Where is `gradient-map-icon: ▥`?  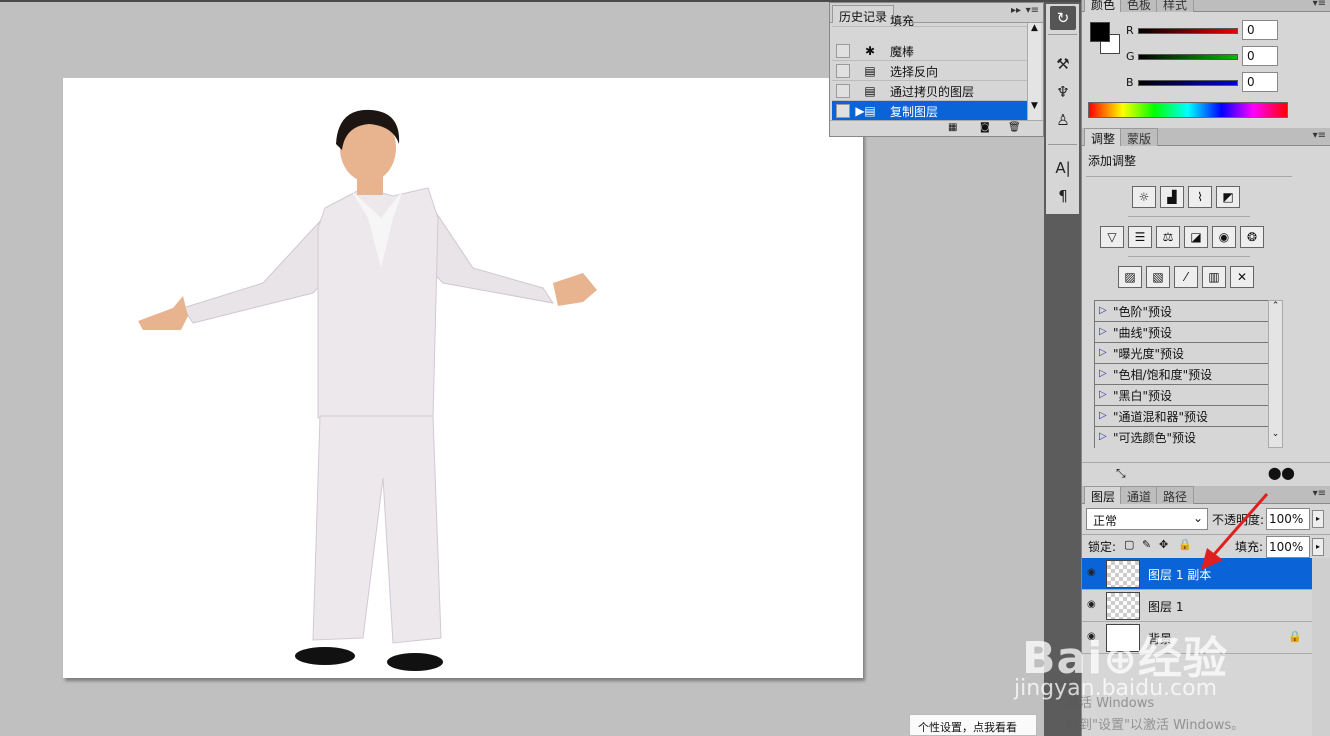 gradient-map-icon: ▥ is located at coordinates (1214, 277).